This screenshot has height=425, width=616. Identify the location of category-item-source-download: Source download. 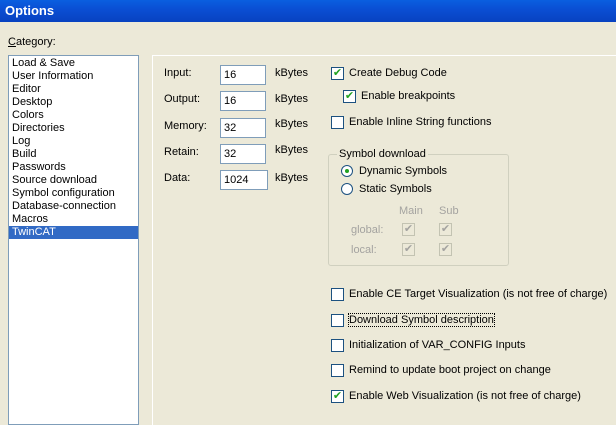
(73, 180).